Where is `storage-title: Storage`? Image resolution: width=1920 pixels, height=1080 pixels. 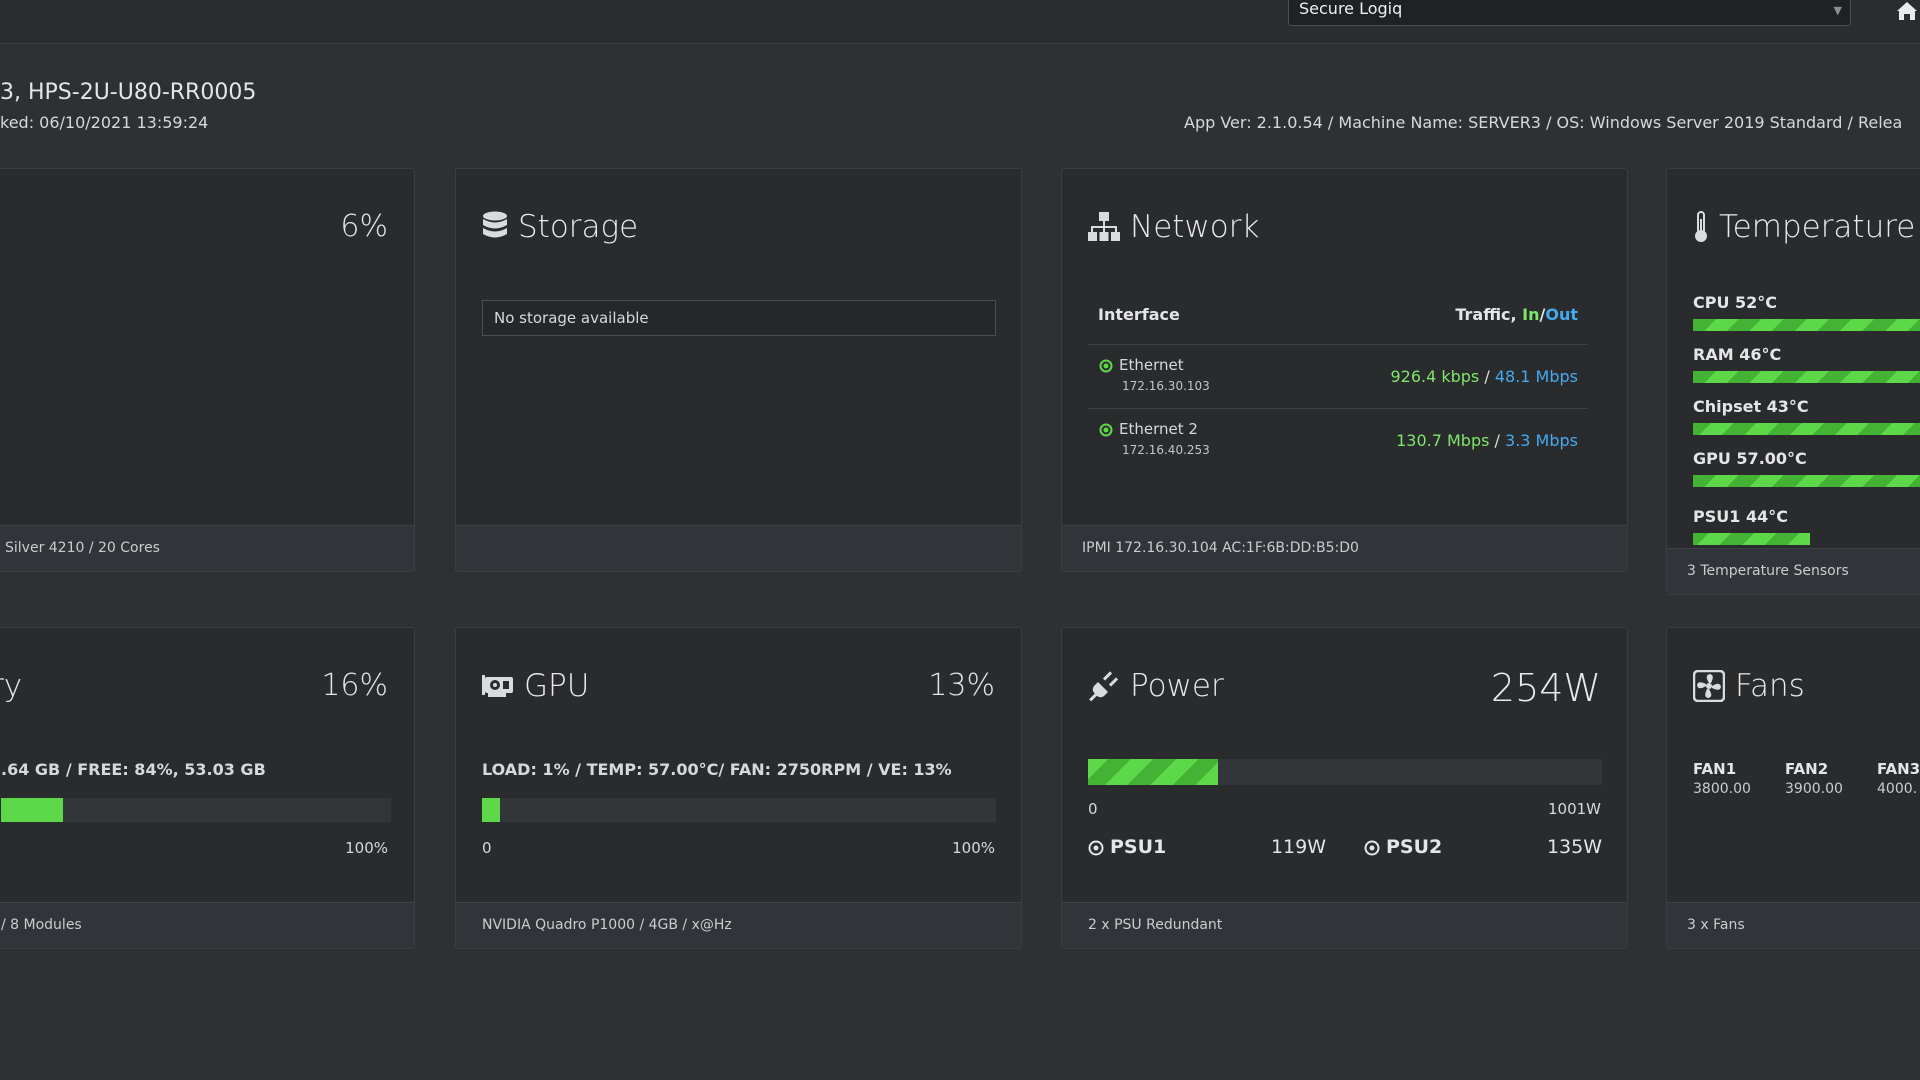 storage-title: Storage is located at coordinates (560, 227).